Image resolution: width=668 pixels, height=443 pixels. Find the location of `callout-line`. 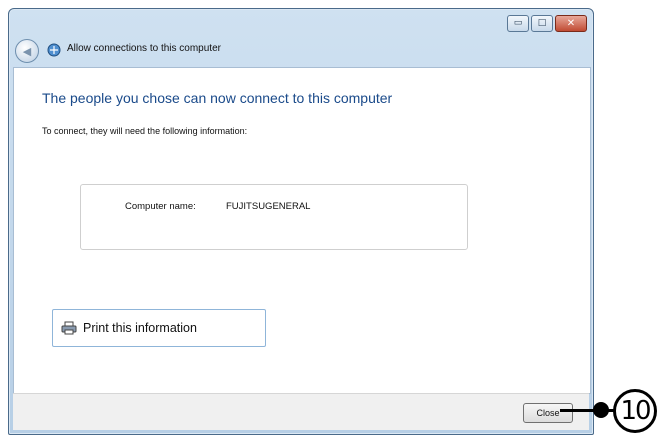

callout-line is located at coordinates (589, 410).